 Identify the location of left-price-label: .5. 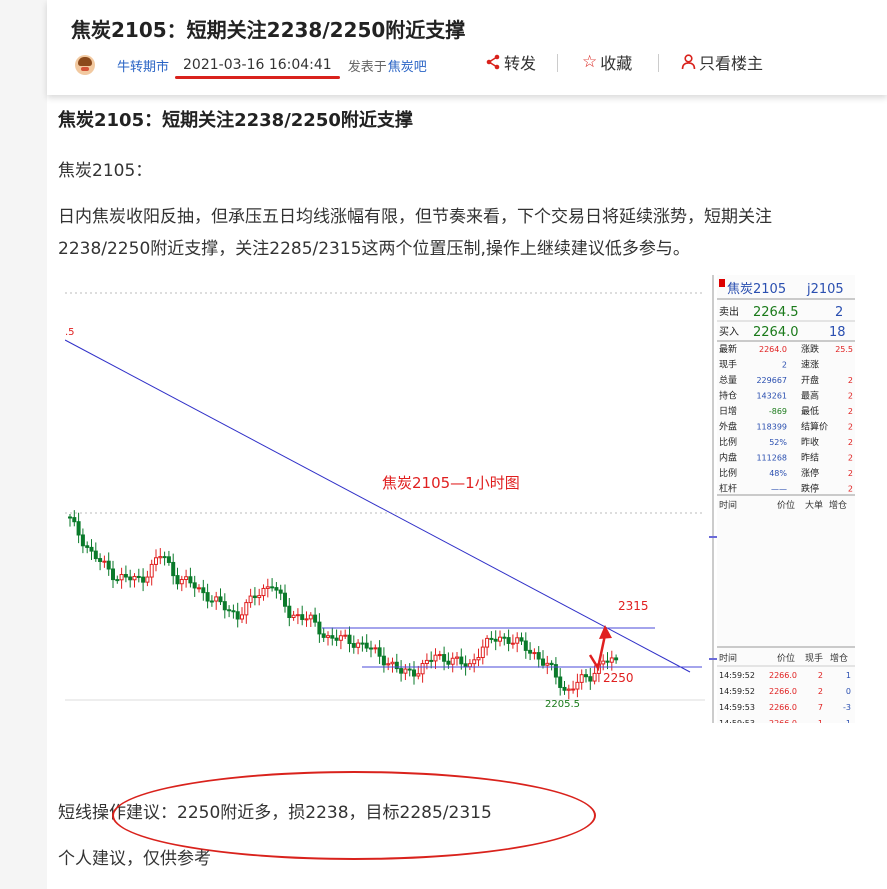
(70, 332).